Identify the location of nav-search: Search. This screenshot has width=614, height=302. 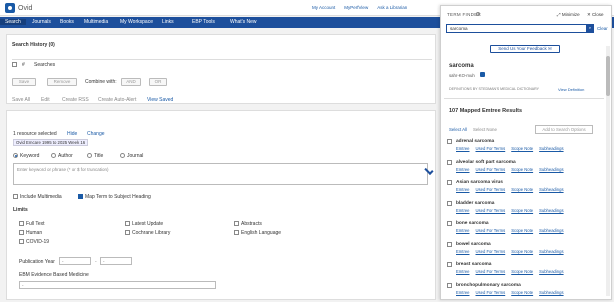
(13, 22).